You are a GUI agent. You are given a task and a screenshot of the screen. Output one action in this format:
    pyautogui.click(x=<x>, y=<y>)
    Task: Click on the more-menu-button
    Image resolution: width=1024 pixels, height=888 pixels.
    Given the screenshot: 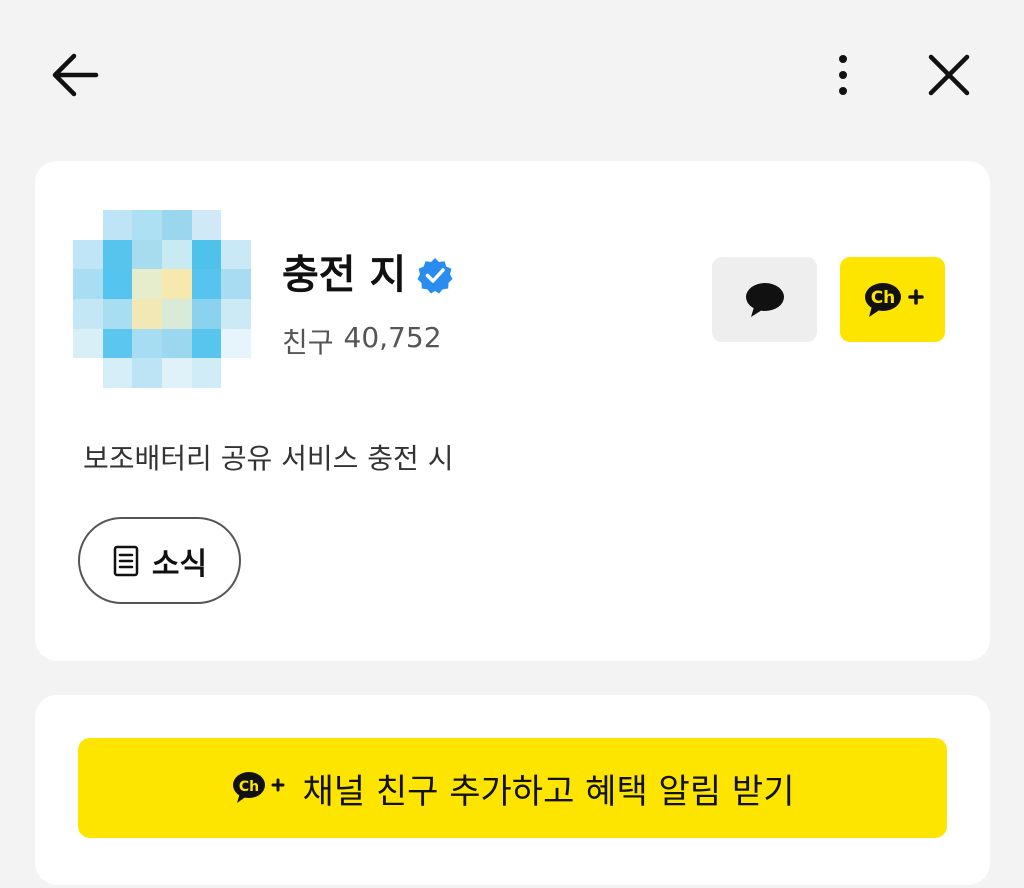 What is the action you would take?
    pyautogui.click(x=843, y=75)
    